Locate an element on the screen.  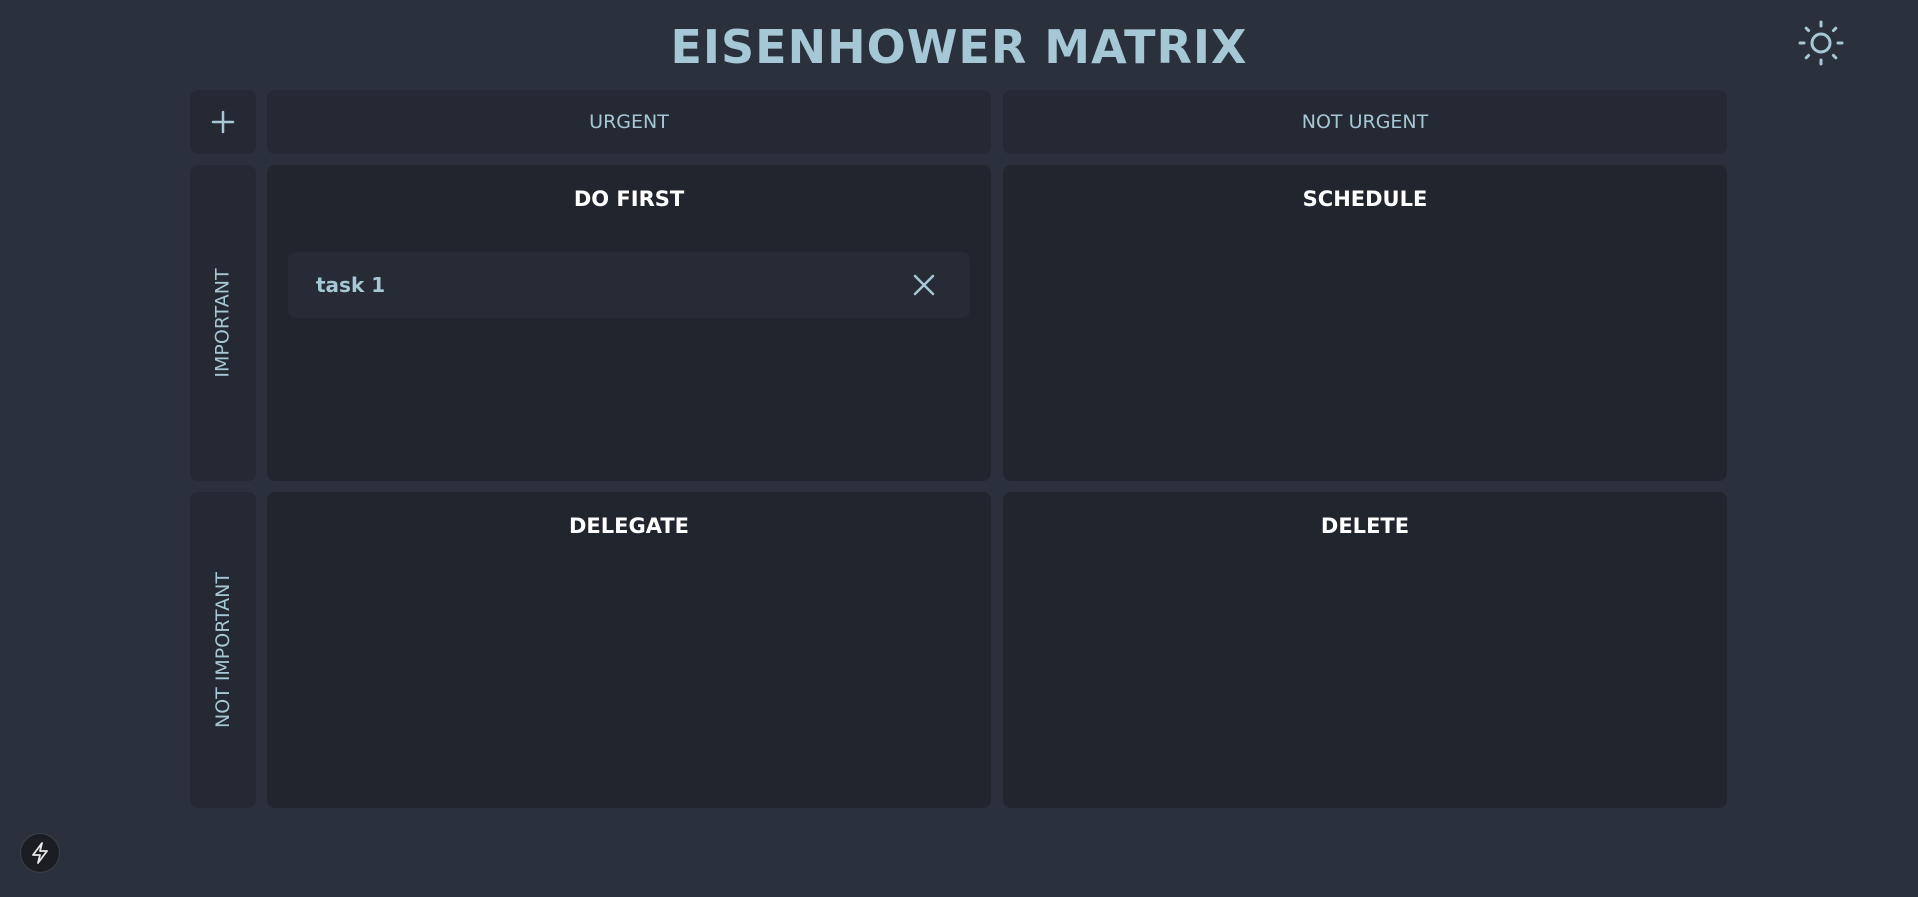
column-header-not-urgent: NOT URGENT is located at coordinates (1365, 122).